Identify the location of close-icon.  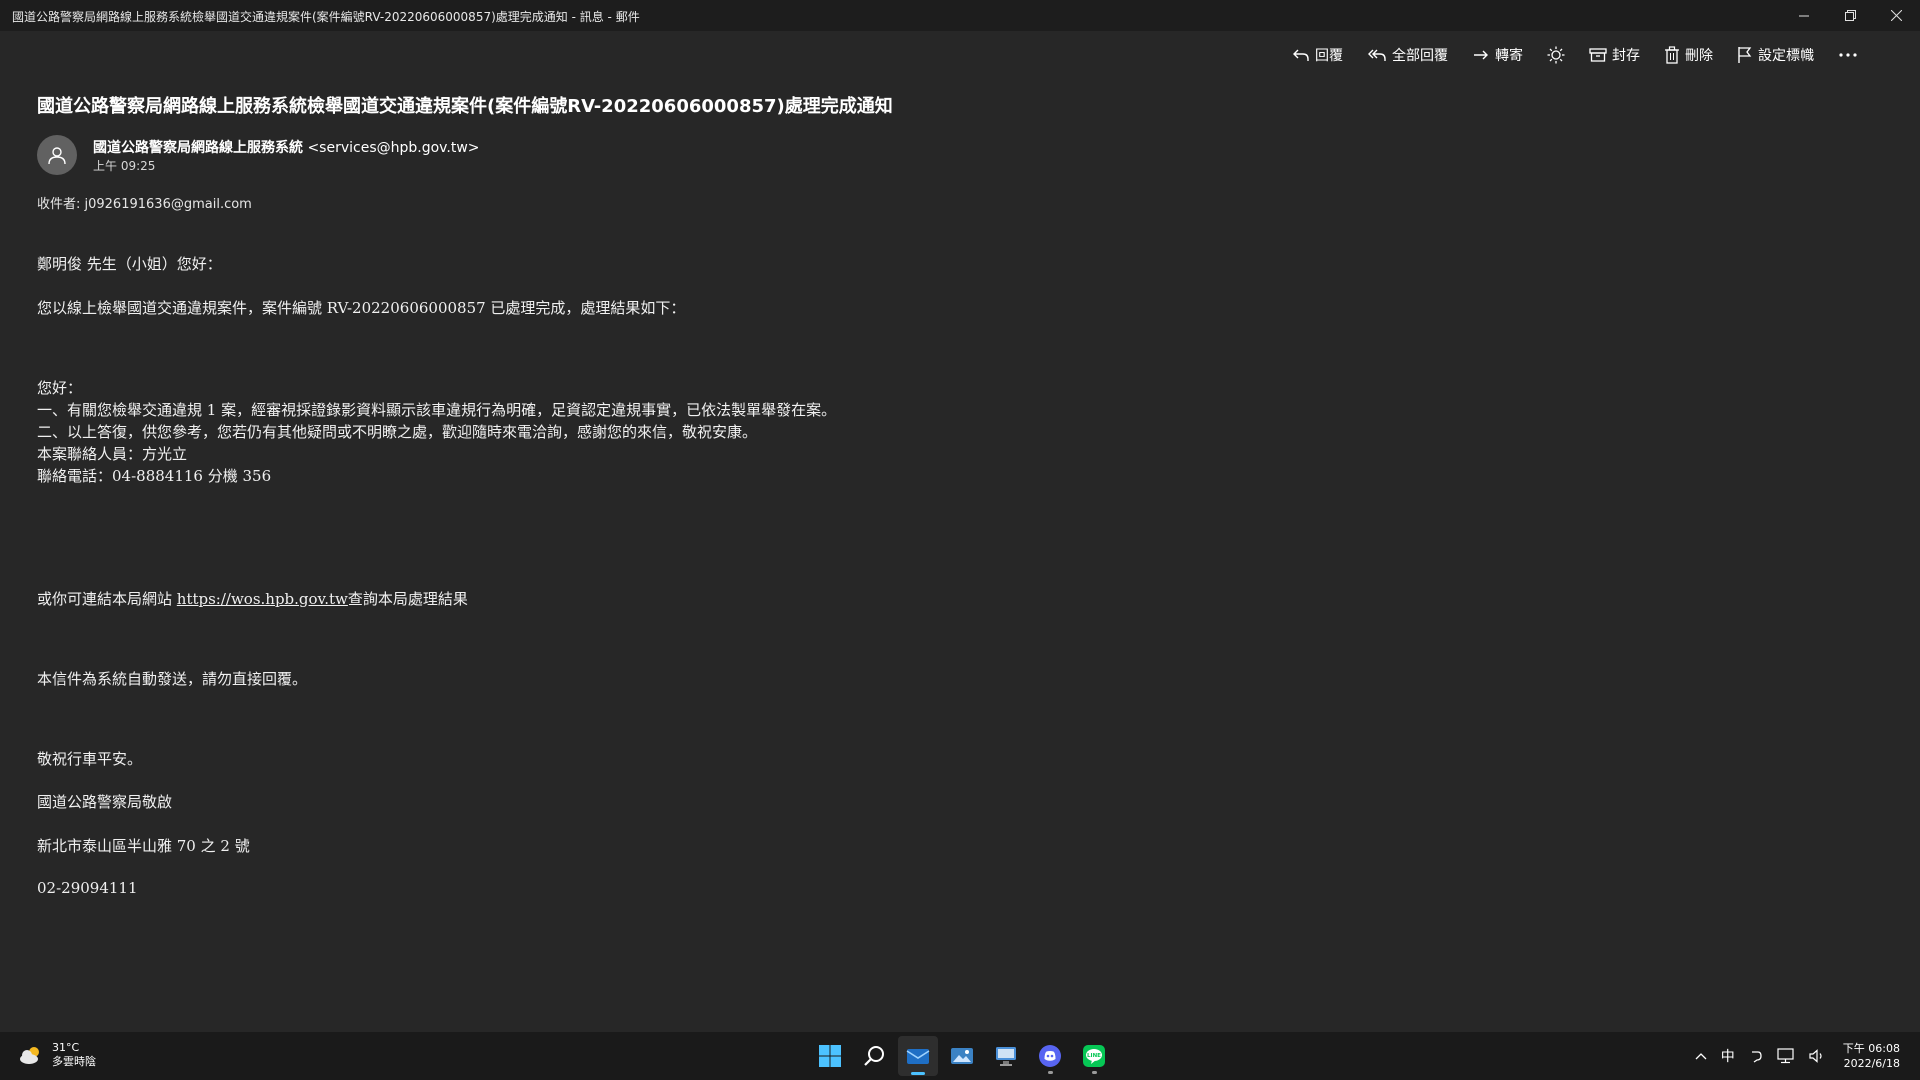
(1896, 15).